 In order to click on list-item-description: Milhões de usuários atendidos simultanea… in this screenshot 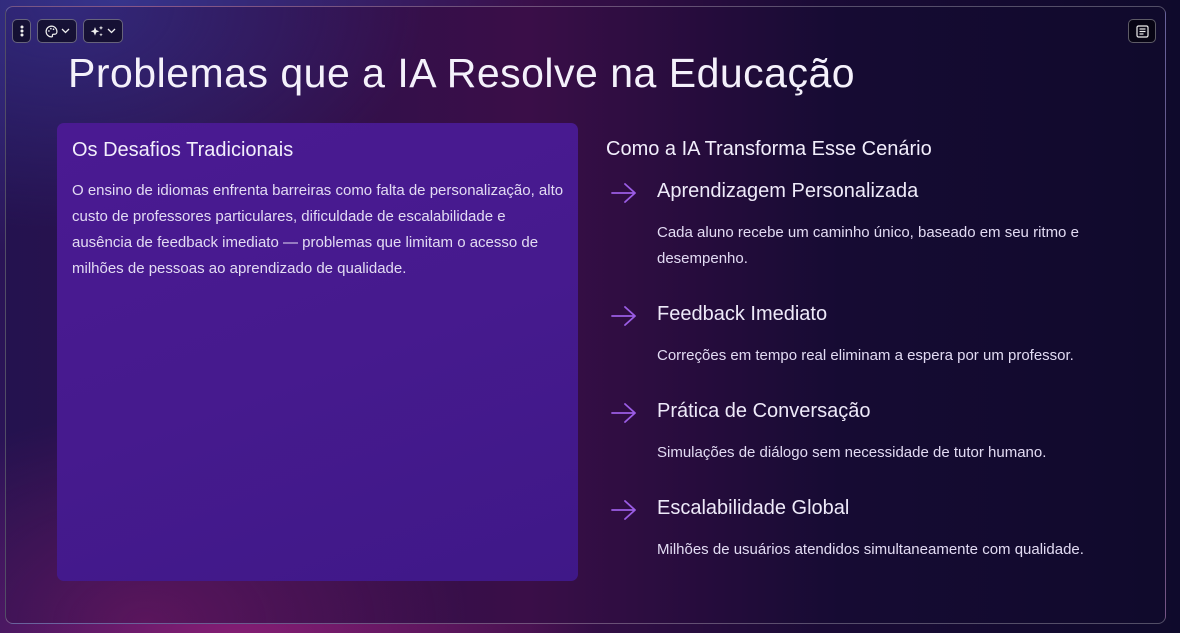, I will do `click(870, 549)`.